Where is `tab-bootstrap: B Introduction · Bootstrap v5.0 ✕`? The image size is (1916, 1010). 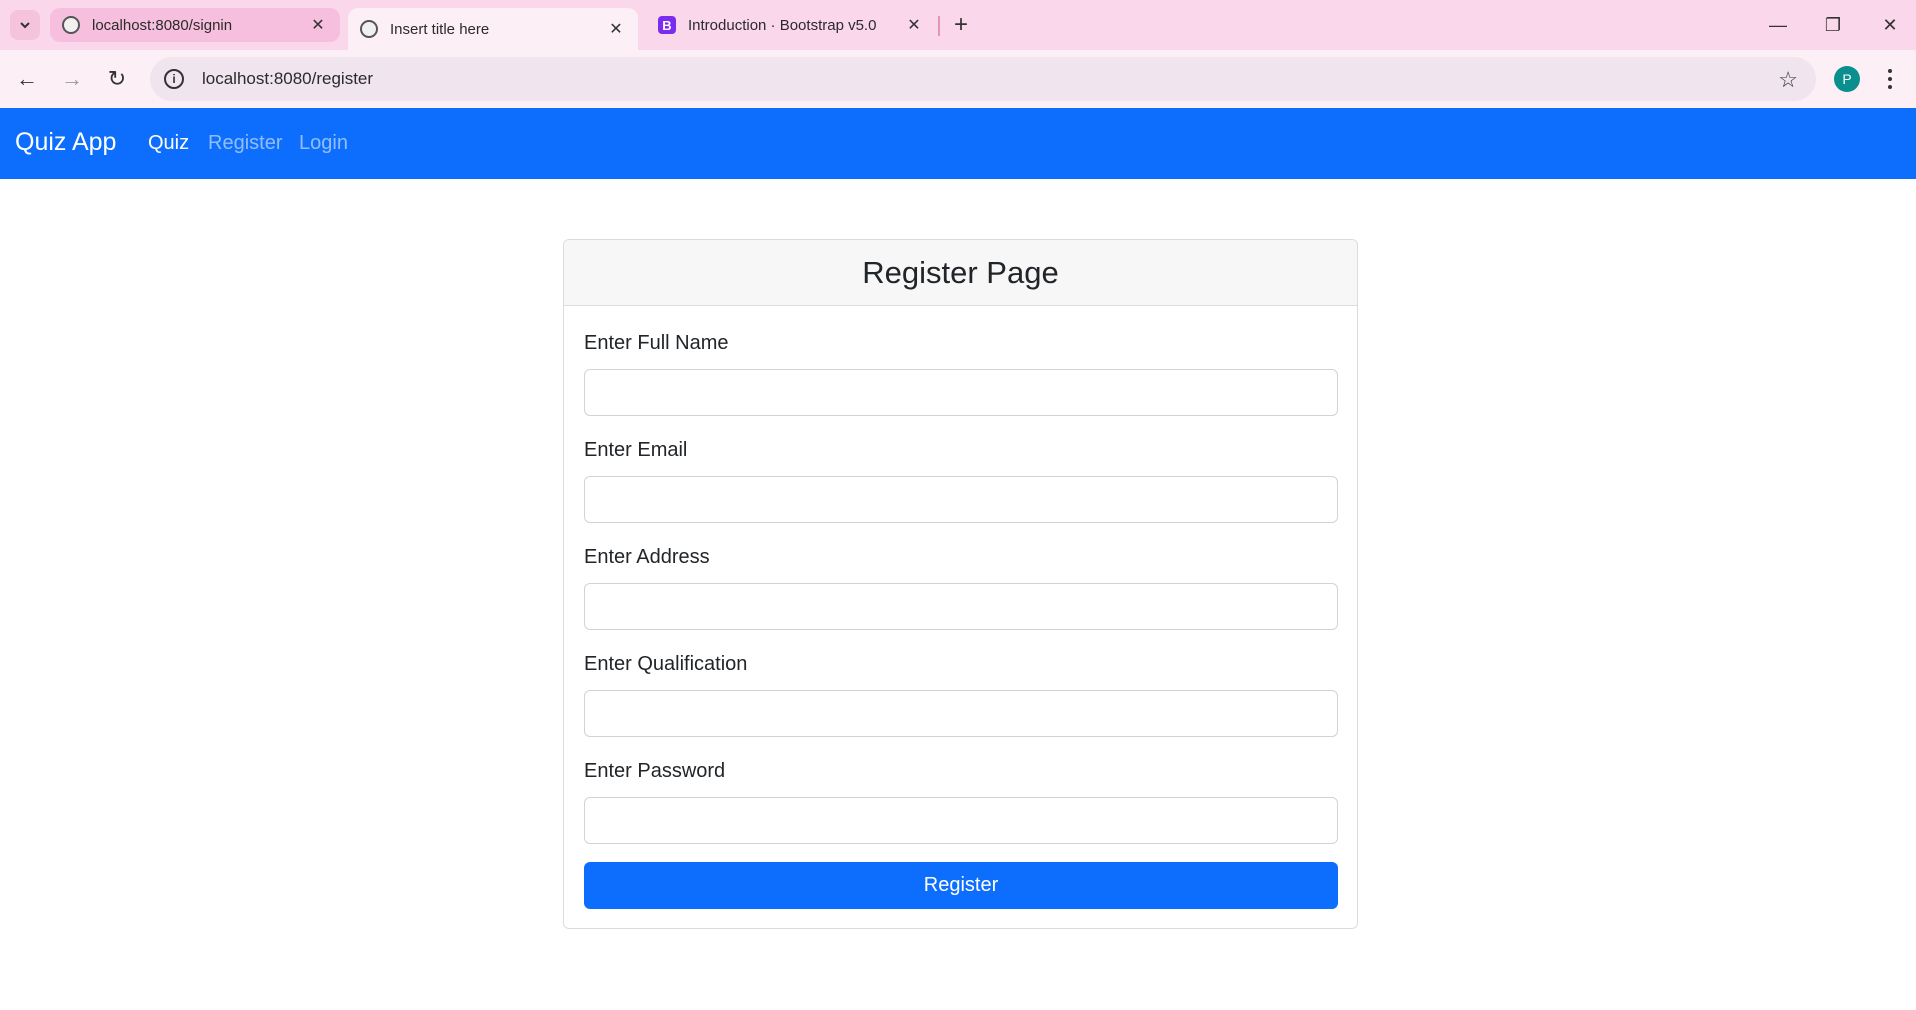 tab-bootstrap: B Introduction · Bootstrap v5.0 ✕ is located at coordinates (791, 25).